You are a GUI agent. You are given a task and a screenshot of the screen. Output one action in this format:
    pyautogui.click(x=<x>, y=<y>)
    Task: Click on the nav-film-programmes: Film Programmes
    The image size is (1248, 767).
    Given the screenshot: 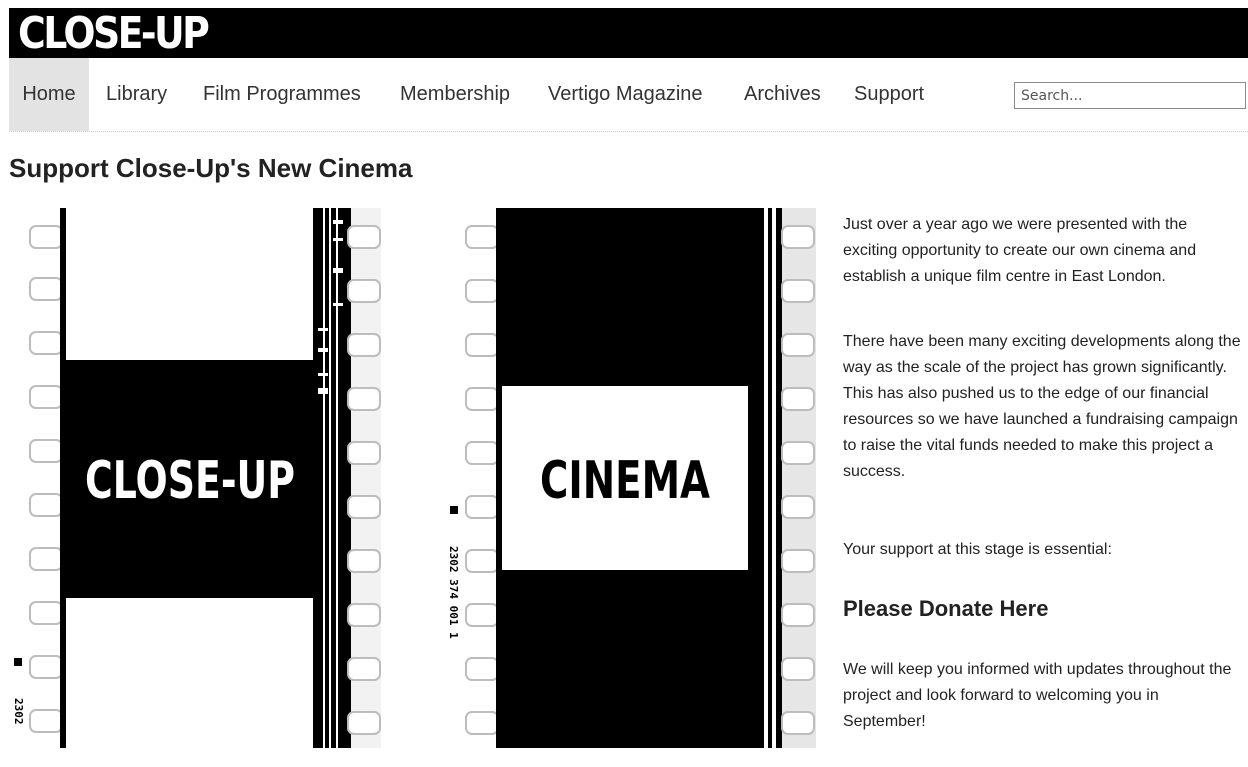 What is the action you would take?
    pyautogui.click(x=282, y=94)
    